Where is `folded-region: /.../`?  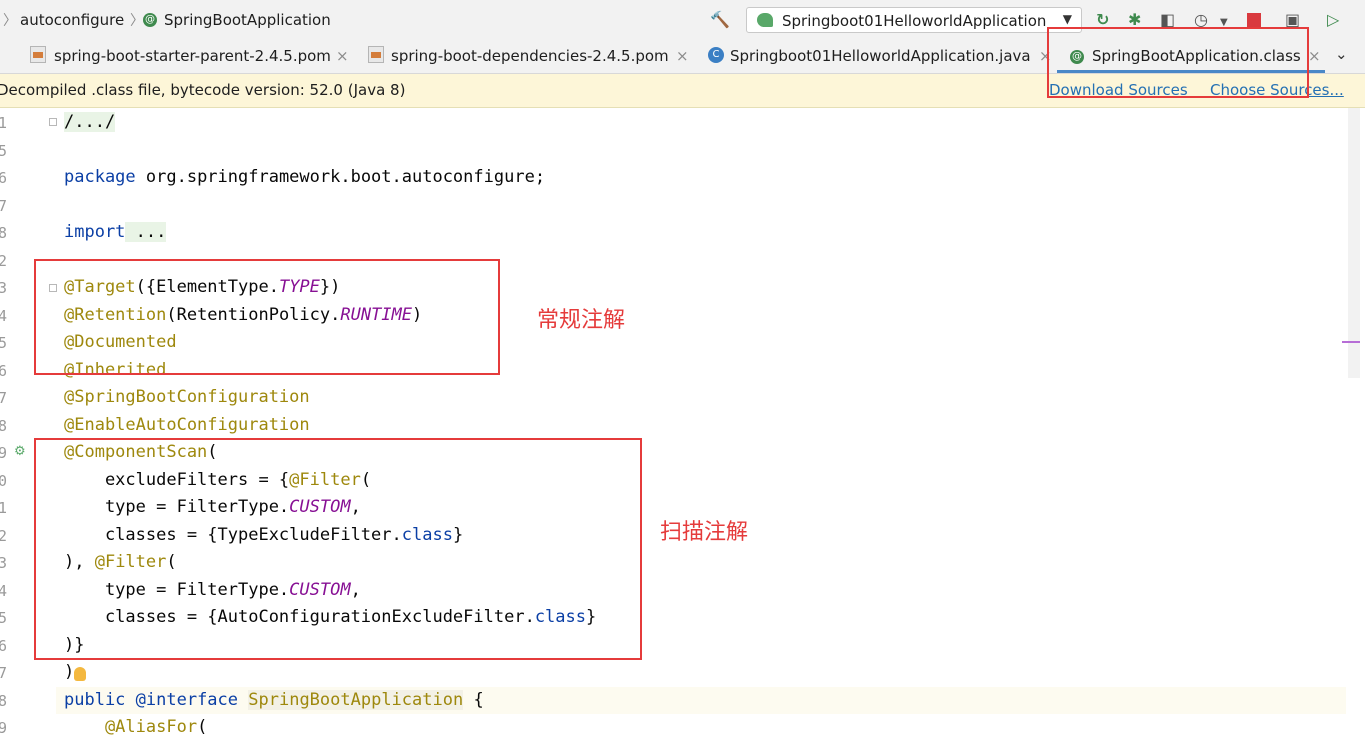
folded-region: /.../ is located at coordinates (90, 122).